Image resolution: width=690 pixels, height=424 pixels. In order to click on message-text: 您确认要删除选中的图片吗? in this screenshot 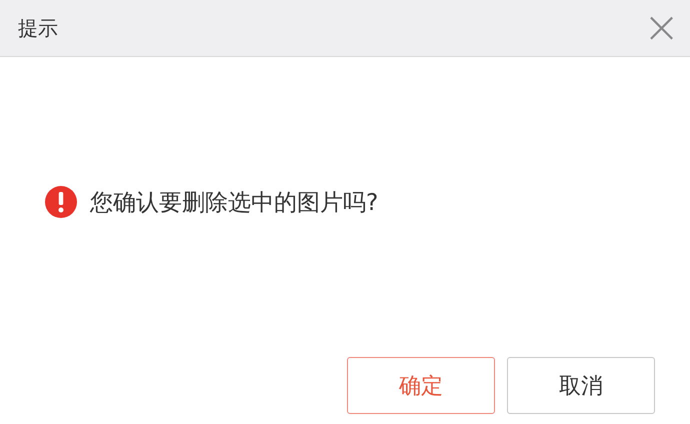, I will do `click(234, 203)`.